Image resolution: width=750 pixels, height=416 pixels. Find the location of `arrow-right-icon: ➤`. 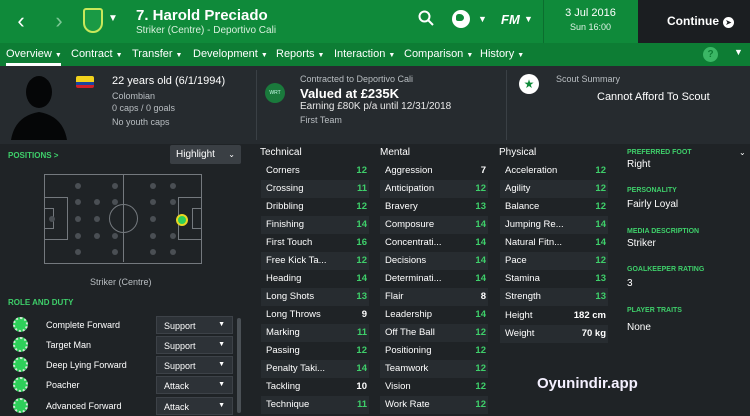

arrow-right-icon: ➤ is located at coordinates (728, 22).